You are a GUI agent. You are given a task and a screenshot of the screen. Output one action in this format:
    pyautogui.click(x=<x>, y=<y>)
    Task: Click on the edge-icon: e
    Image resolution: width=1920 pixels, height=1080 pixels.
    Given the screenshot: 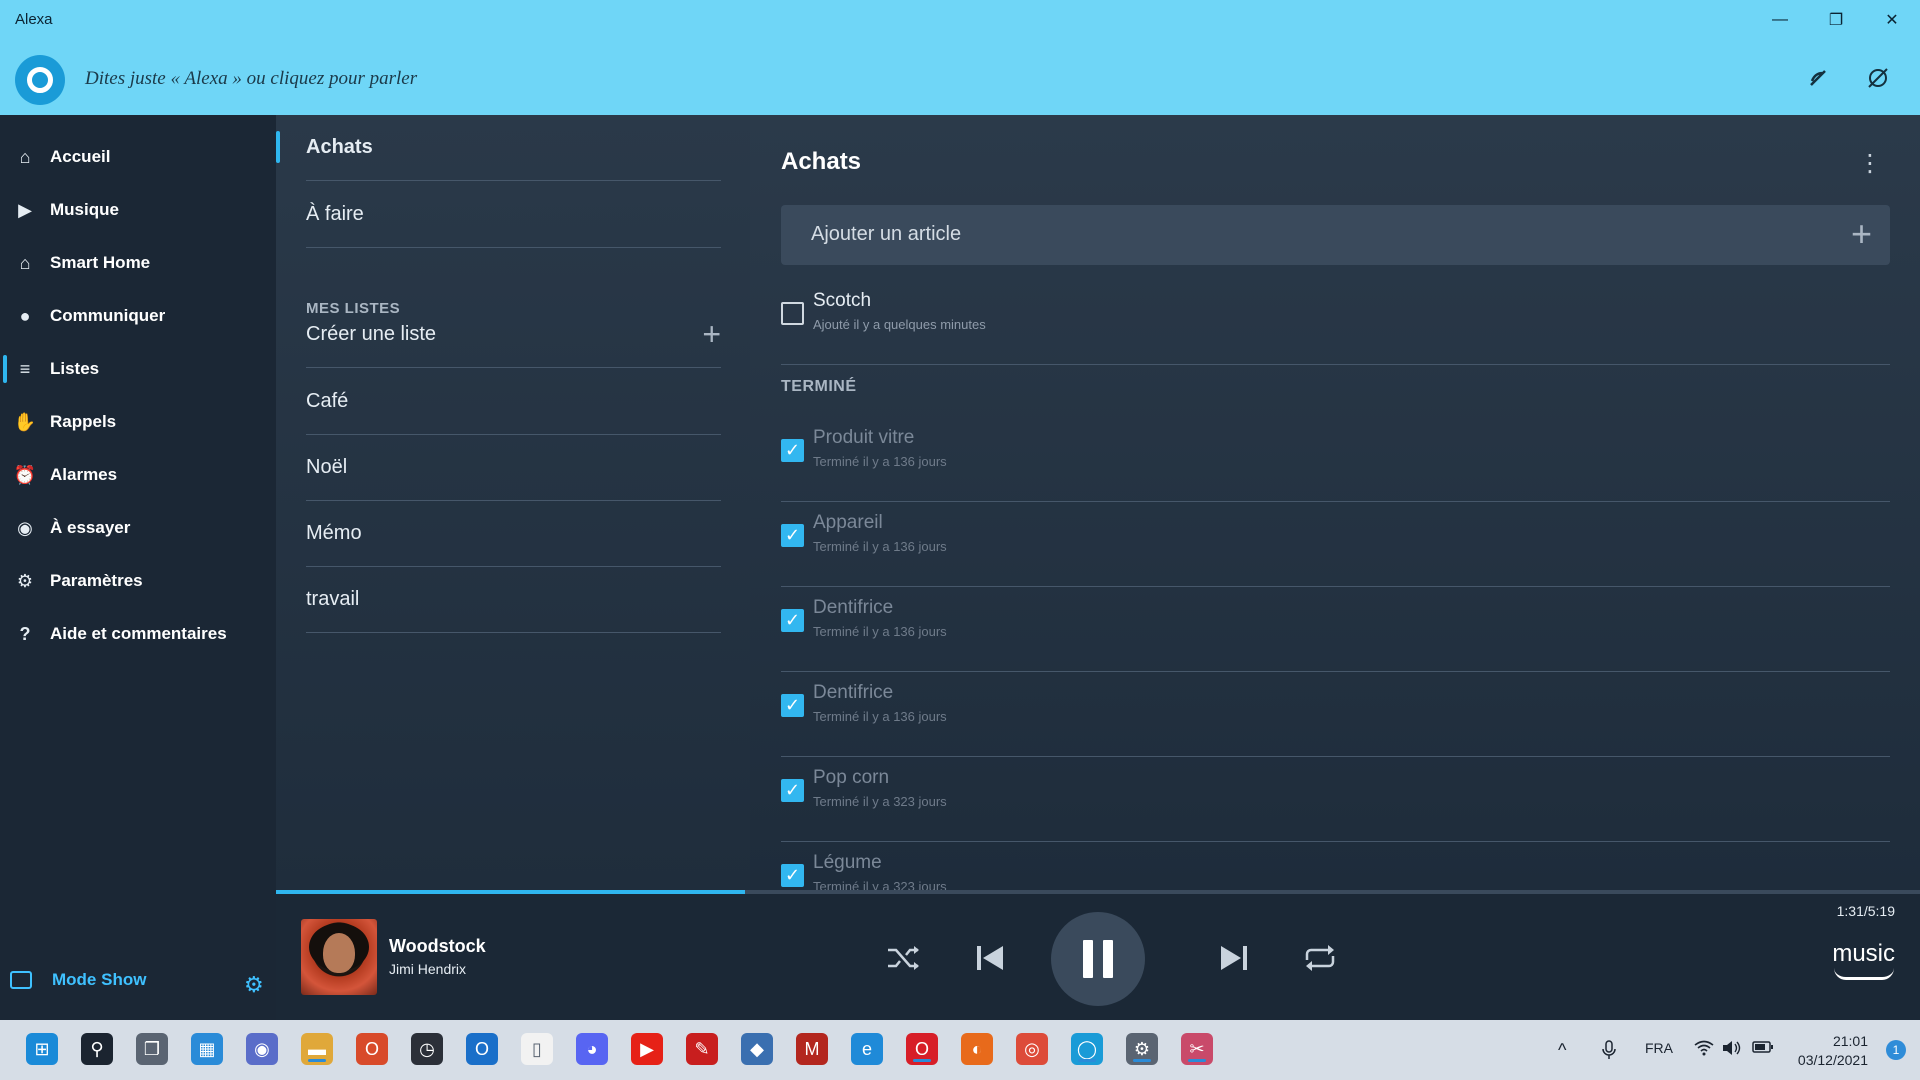 What is the action you would take?
    pyautogui.click(x=867, y=1049)
    